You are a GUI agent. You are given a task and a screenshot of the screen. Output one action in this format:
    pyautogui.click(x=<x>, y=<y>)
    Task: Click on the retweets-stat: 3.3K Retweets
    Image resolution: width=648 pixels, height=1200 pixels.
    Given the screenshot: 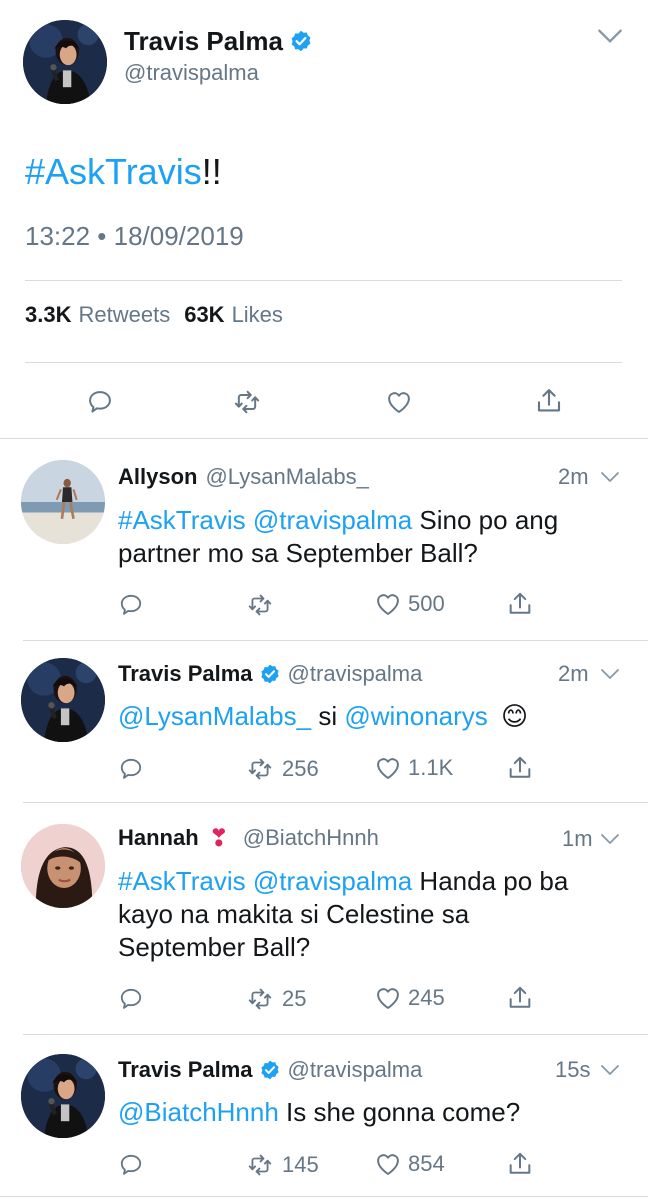 What is the action you would take?
    pyautogui.click(x=97, y=315)
    